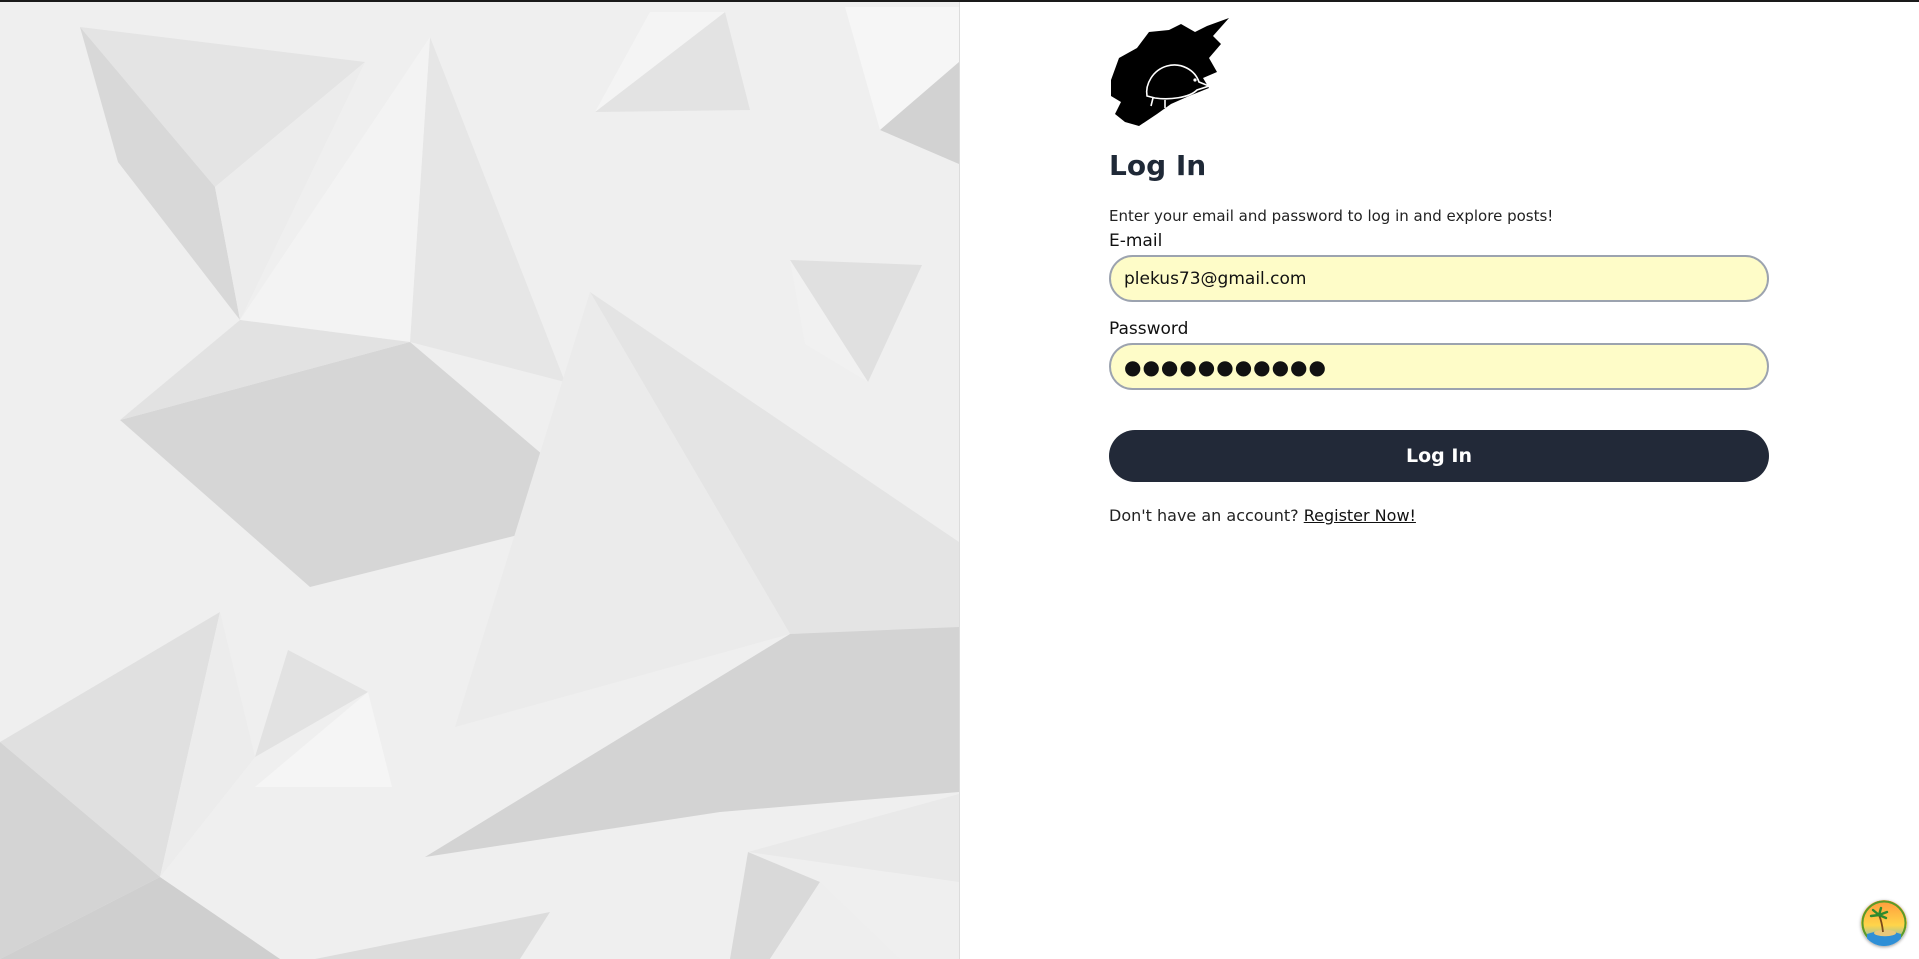  What do you see at coordinates (1439, 278) in the screenshot?
I see `email-field` at bounding box center [1439, 278].